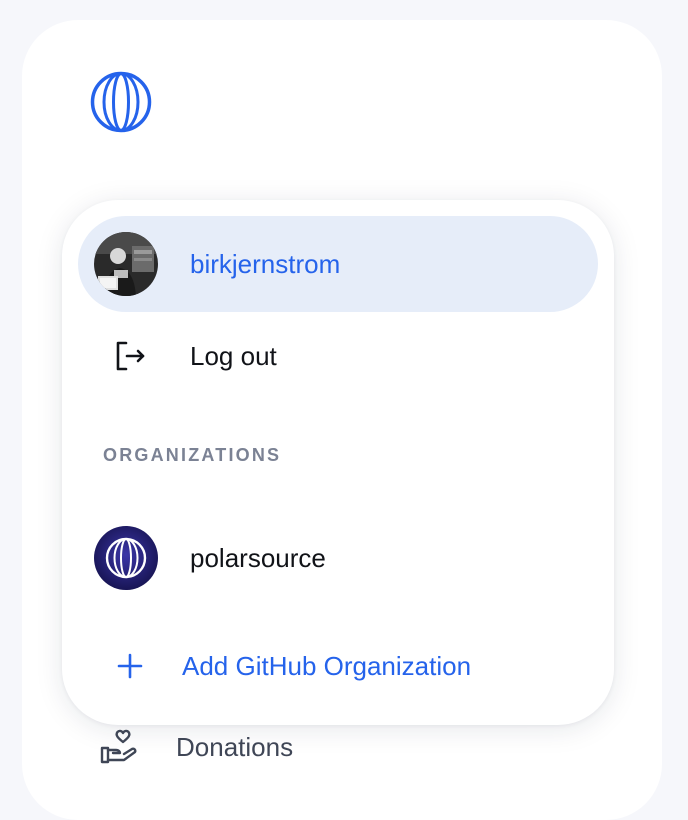 This screenshot has height=820, width=688. I want to click on organization-name: polarsource, so click(258, 557).